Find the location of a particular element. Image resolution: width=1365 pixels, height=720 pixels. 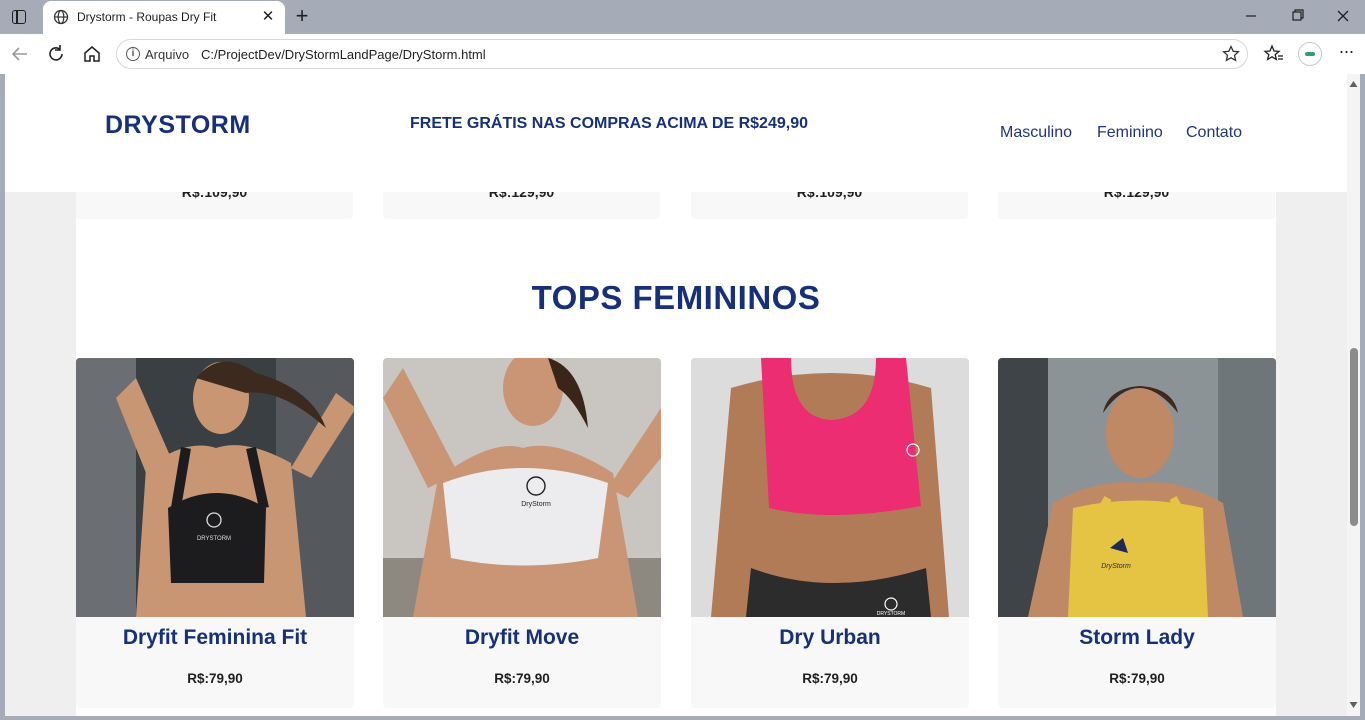

product-name: Dry Urban is located at coordinates (830, 638).